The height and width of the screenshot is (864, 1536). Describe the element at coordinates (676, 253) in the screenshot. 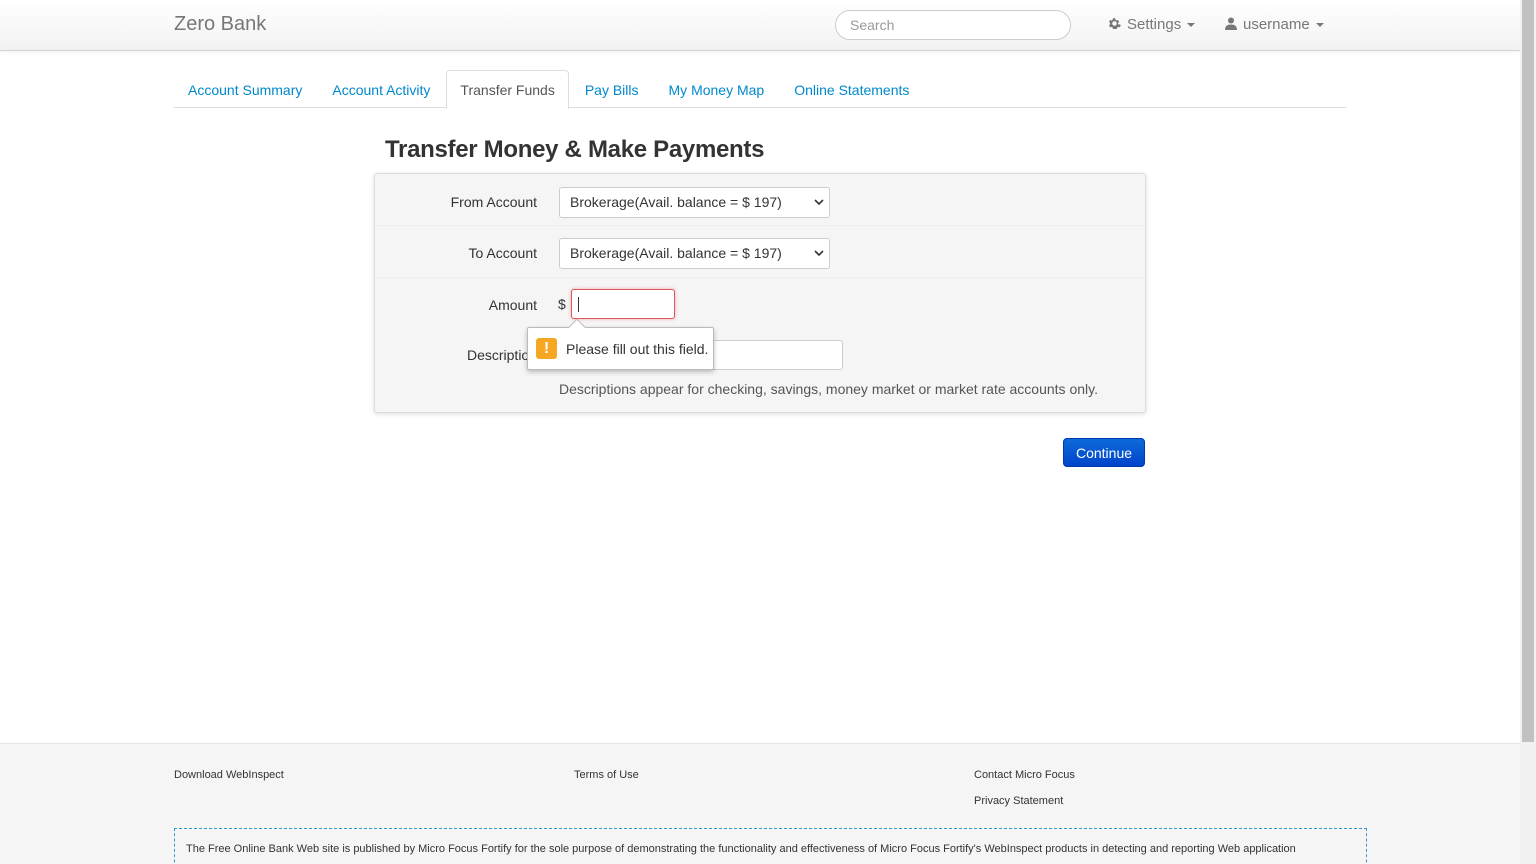

I see `to-account-value: Brokerage(Avail. balance = $ 197)` at that location.